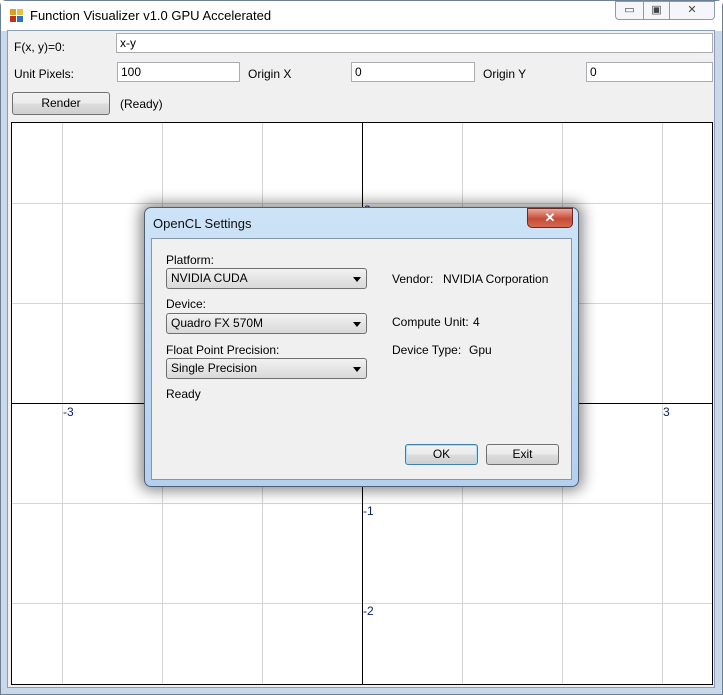 This screenshot has width=723, height=695. What do you see at coordinates (44, 74) in the screenshot?
I see `unit-pixels-label: Unit Pixels:` at bounding box center [44, 74].